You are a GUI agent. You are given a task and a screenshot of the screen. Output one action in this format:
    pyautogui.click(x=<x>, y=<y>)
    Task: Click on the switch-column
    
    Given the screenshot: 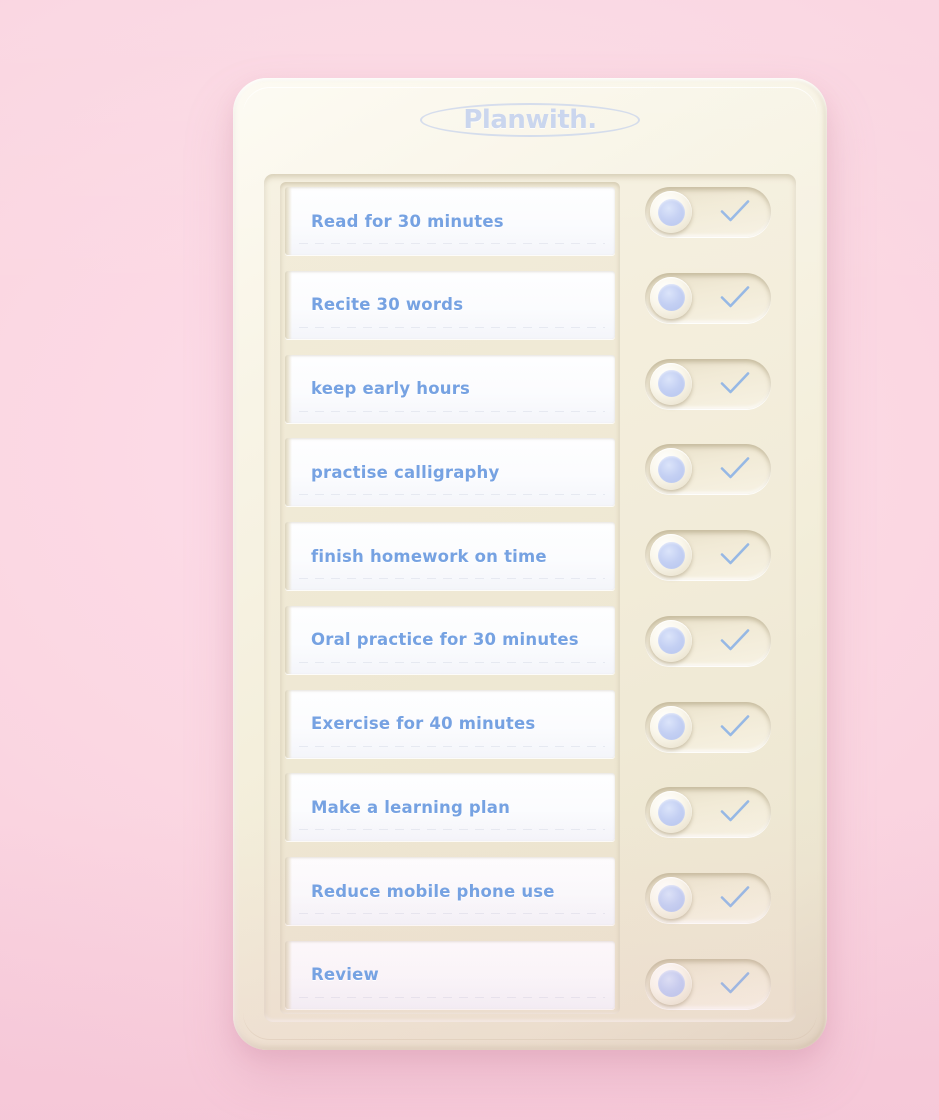 What is the action you would take?
    pyautogui.click(x=708, y=598)
    